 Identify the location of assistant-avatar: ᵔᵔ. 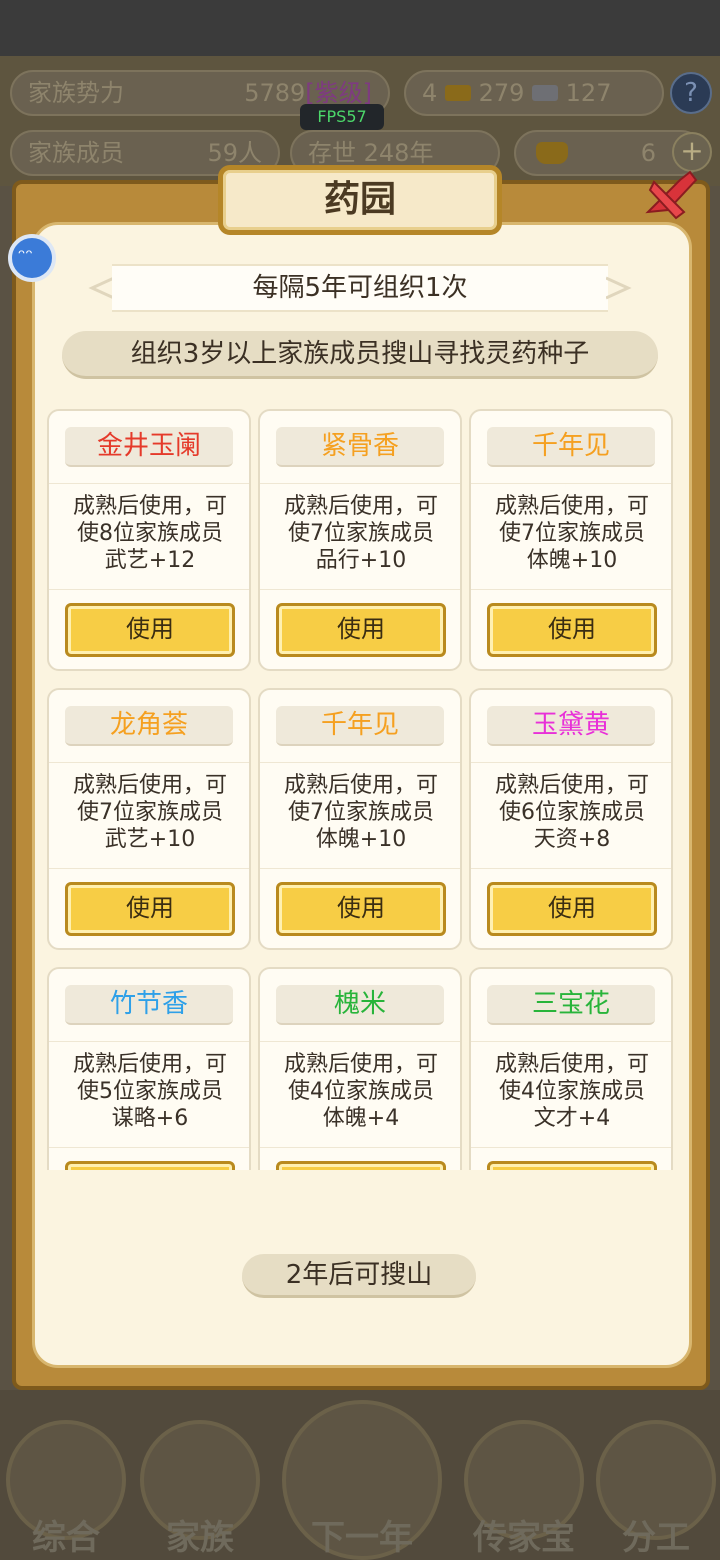
(32, 258).